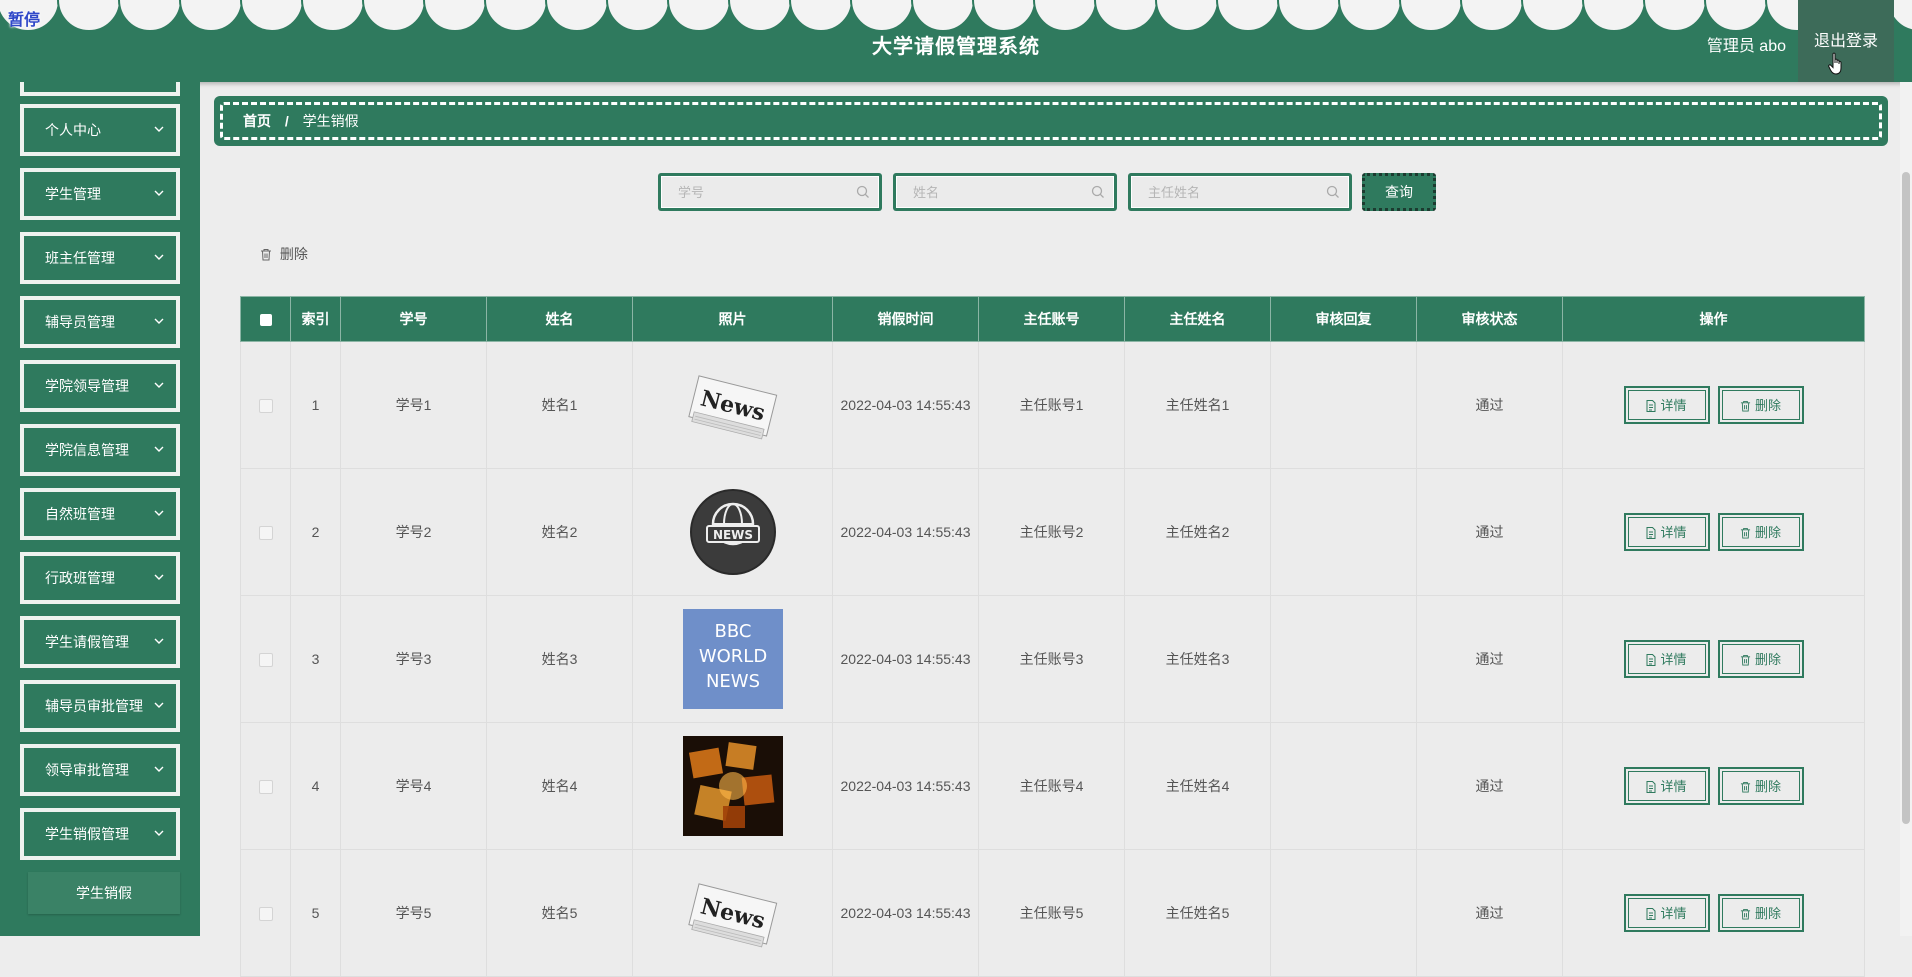 The width and height of the screenshot is (1912, 977). What do you see at coordinates (87, 386) in the screenshot?
I see `sidebar-item-label: 学院领导管理` at bounding box center [87, 386].